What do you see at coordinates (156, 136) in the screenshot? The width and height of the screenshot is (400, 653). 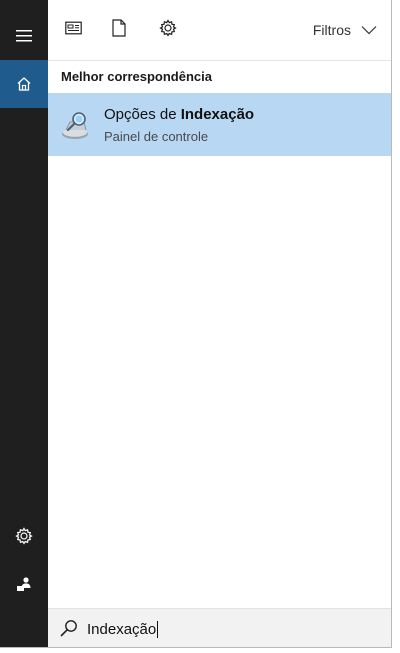 I see `best-match-subtitle: Painel de controle` at bounding box center [156, 136].